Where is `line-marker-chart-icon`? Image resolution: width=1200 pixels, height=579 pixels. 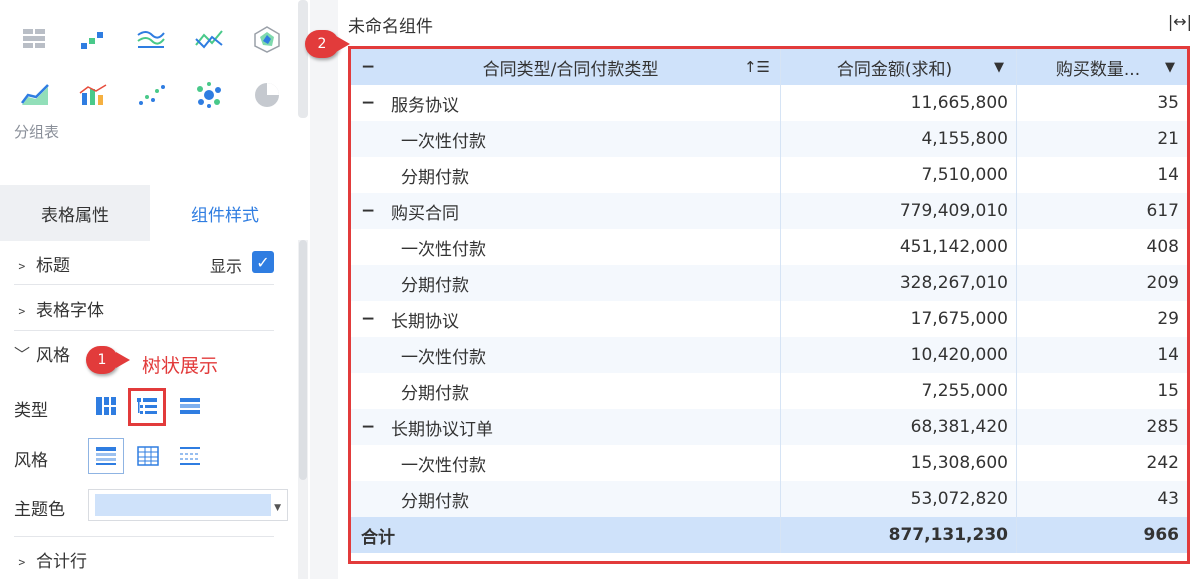
line-marker-chart-icon is located at coordinates (209, 39).